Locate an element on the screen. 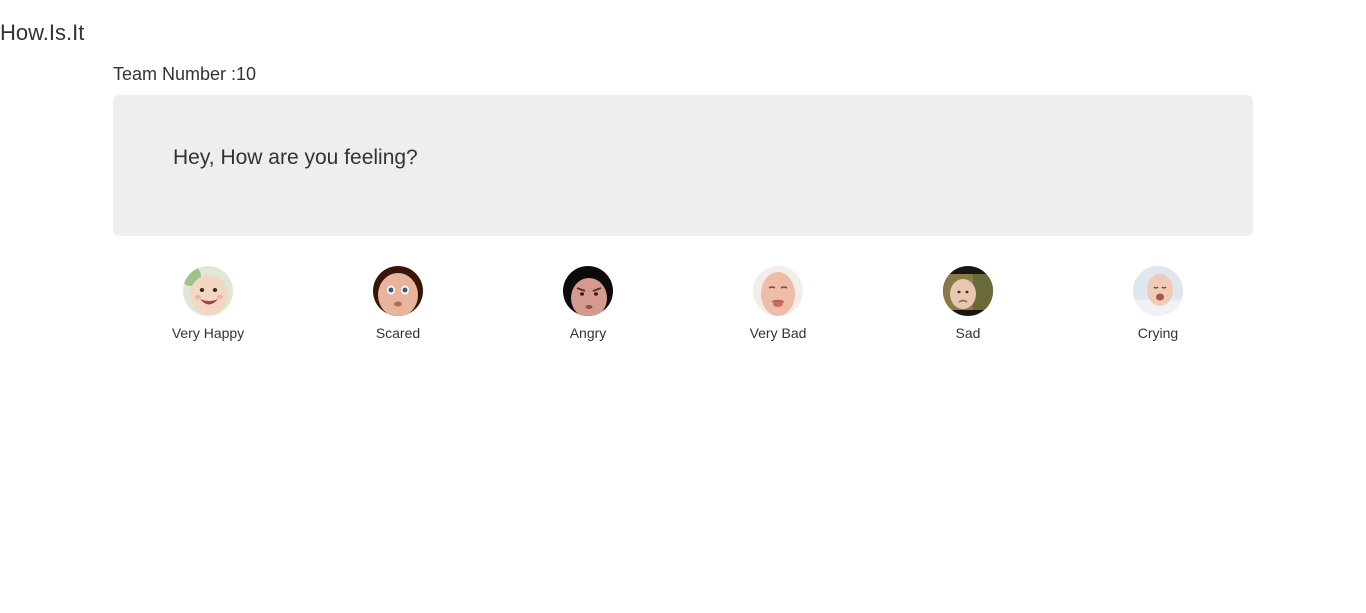 Image resolution: width=1366 pixels, height=613 pixels. angry-baby-icon is located at coordinates (588, 291).